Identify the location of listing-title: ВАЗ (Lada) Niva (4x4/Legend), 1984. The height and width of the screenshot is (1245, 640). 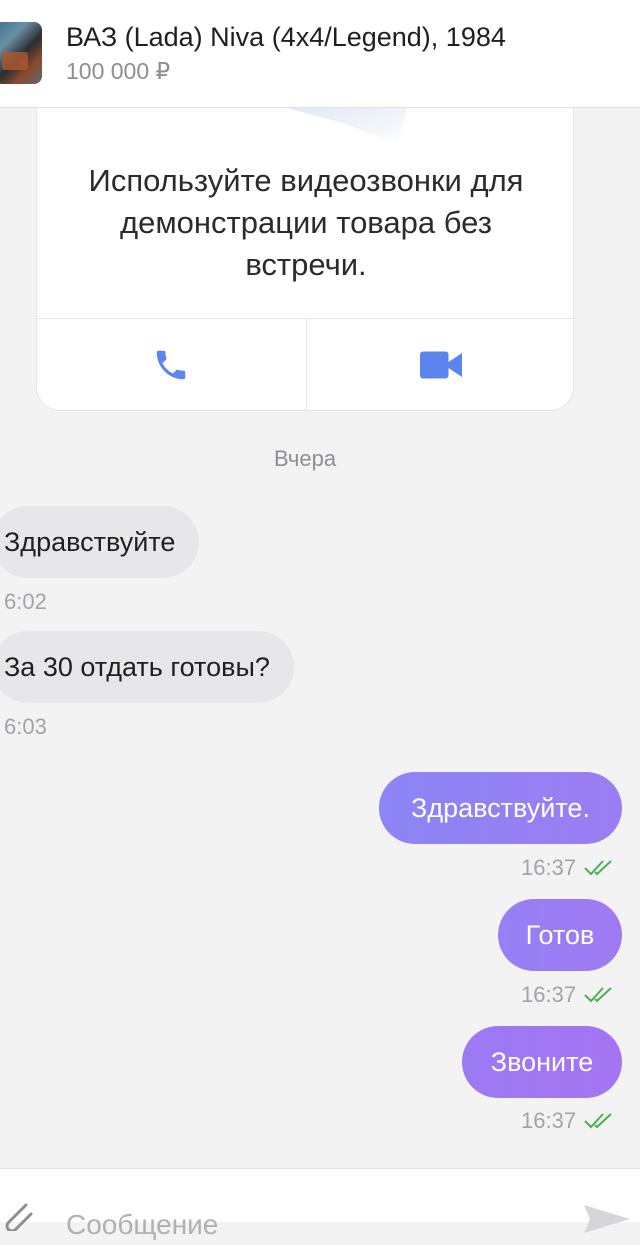
(286, 37).